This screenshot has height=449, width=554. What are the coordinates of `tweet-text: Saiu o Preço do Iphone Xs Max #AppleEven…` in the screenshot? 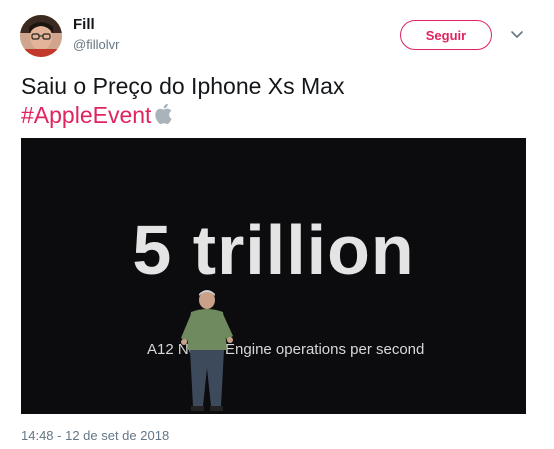 It's located at (182, 101).